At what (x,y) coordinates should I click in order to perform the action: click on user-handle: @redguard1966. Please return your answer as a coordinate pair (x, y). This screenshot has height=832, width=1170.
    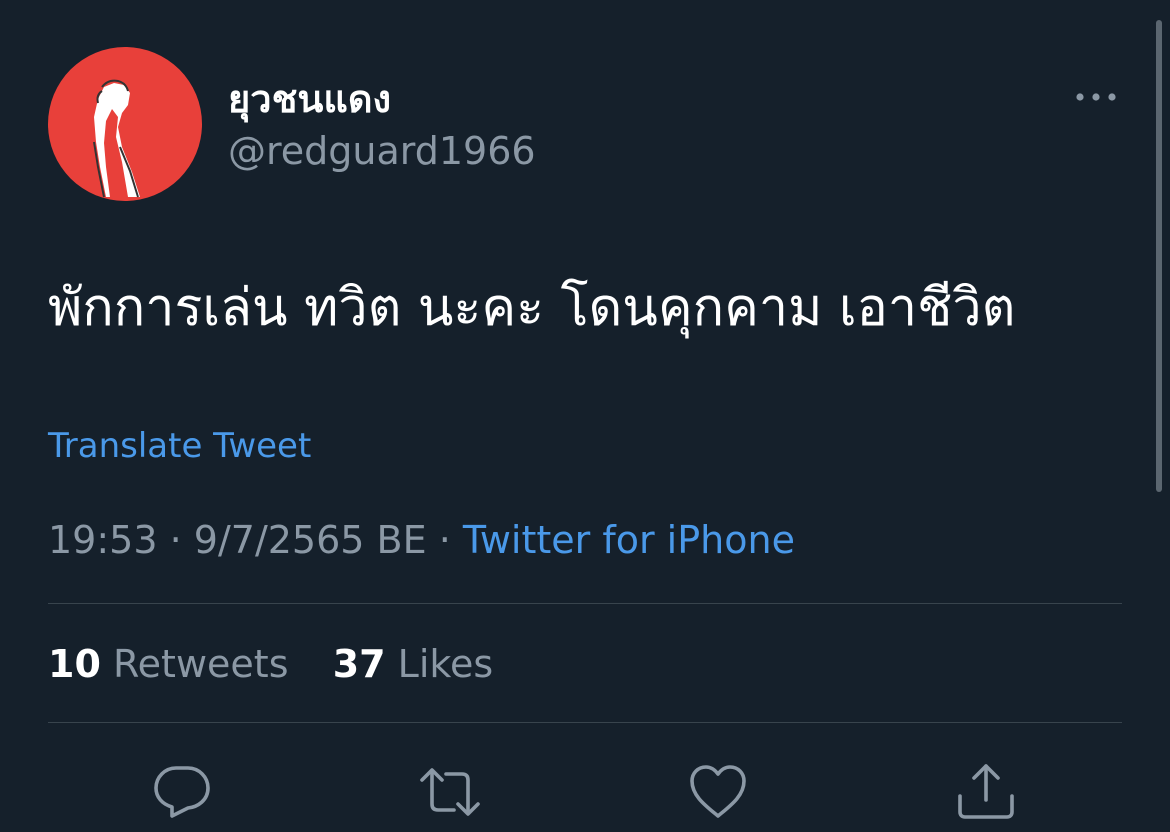
    Looking at the image, I should click on (382, 151).